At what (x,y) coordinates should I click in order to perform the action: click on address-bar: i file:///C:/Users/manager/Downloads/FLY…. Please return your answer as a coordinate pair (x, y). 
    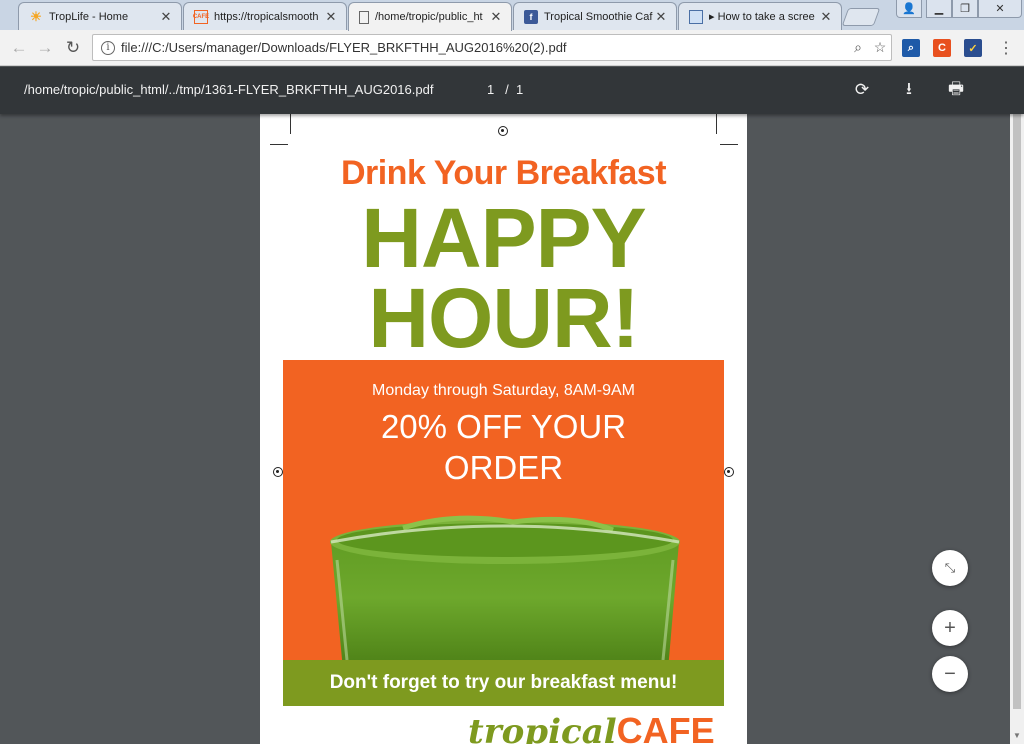
    Looking at the image, I should click on (492, 47).